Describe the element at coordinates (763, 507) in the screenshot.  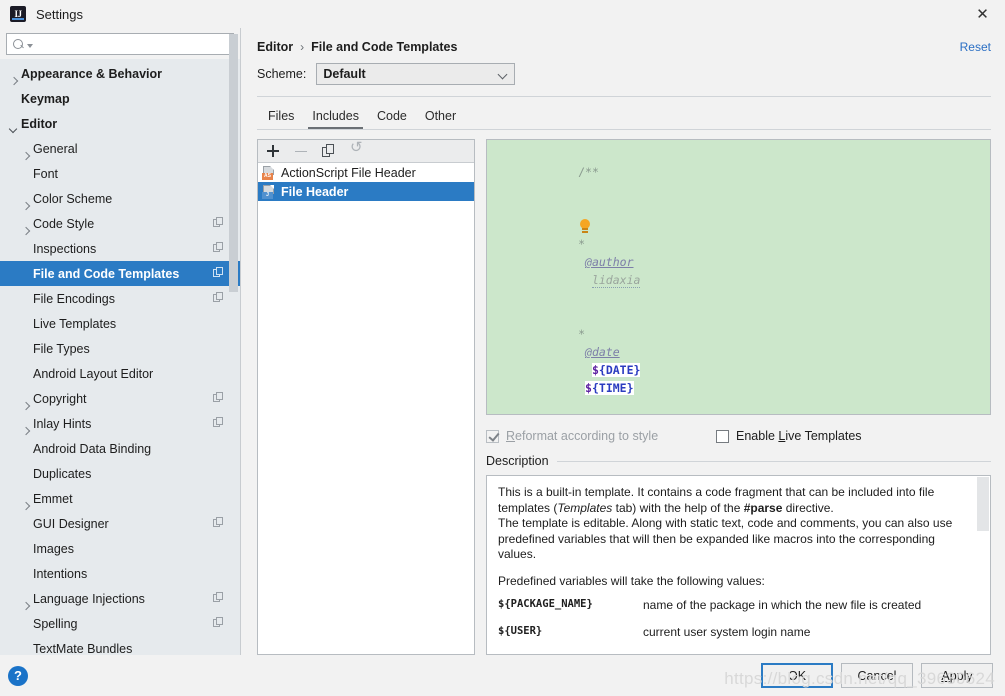
I see `desc-bold: #parse` at that location.